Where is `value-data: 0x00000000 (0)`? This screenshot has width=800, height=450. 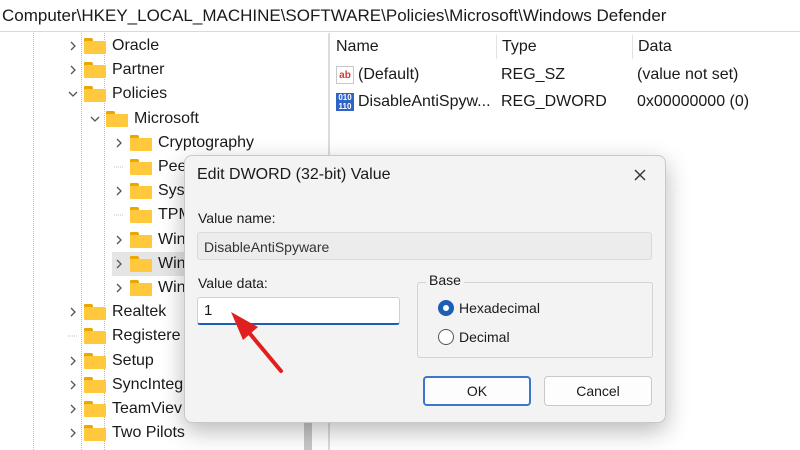 value-data: 0x00000000 (0) is located at coordinates (693, 101).